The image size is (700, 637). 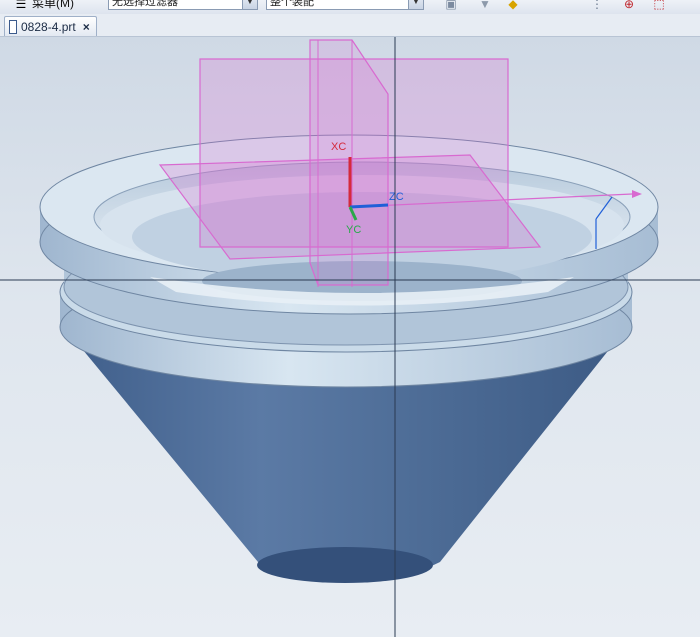 I want to click on tab-part-file: 0828-4.prt ×, so click(x=50, y=26).